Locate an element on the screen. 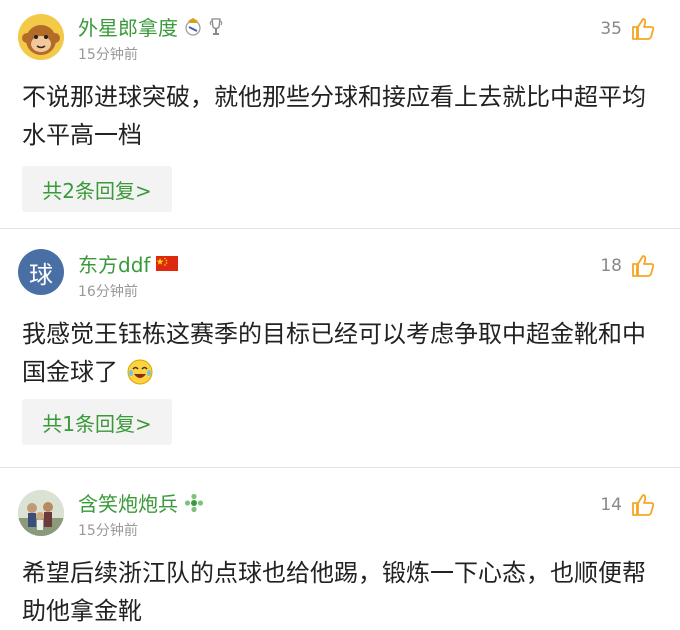 The height and width of the screenshot is (630, 680). china-flag-icon is located at coordinates (167, 263).